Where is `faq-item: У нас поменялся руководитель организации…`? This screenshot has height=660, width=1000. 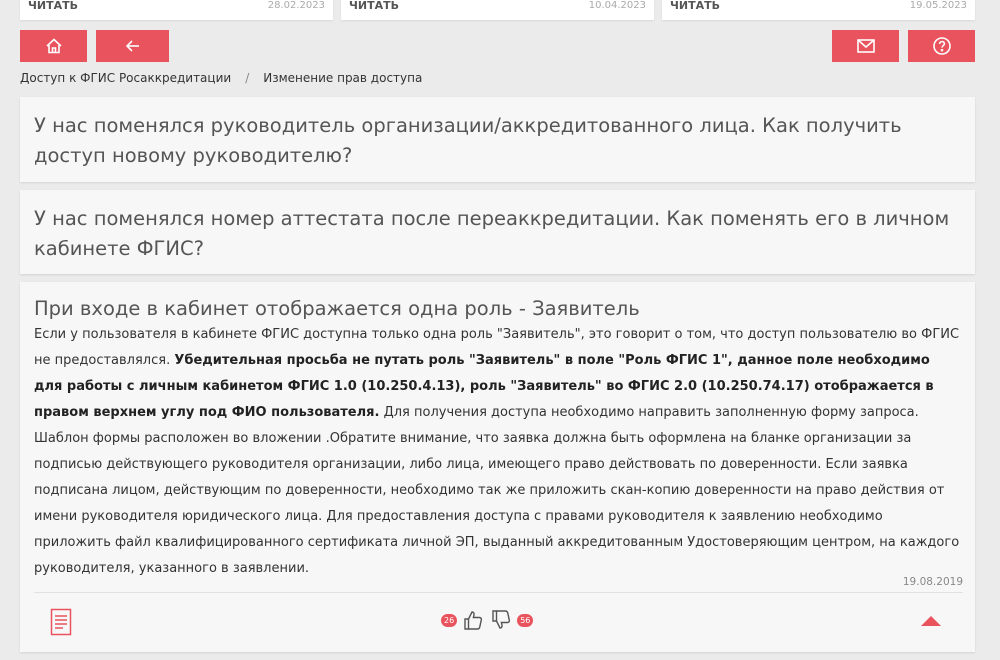
faq-item: У нас поменялся руководитель организации… is located at coordinates (497, 139).